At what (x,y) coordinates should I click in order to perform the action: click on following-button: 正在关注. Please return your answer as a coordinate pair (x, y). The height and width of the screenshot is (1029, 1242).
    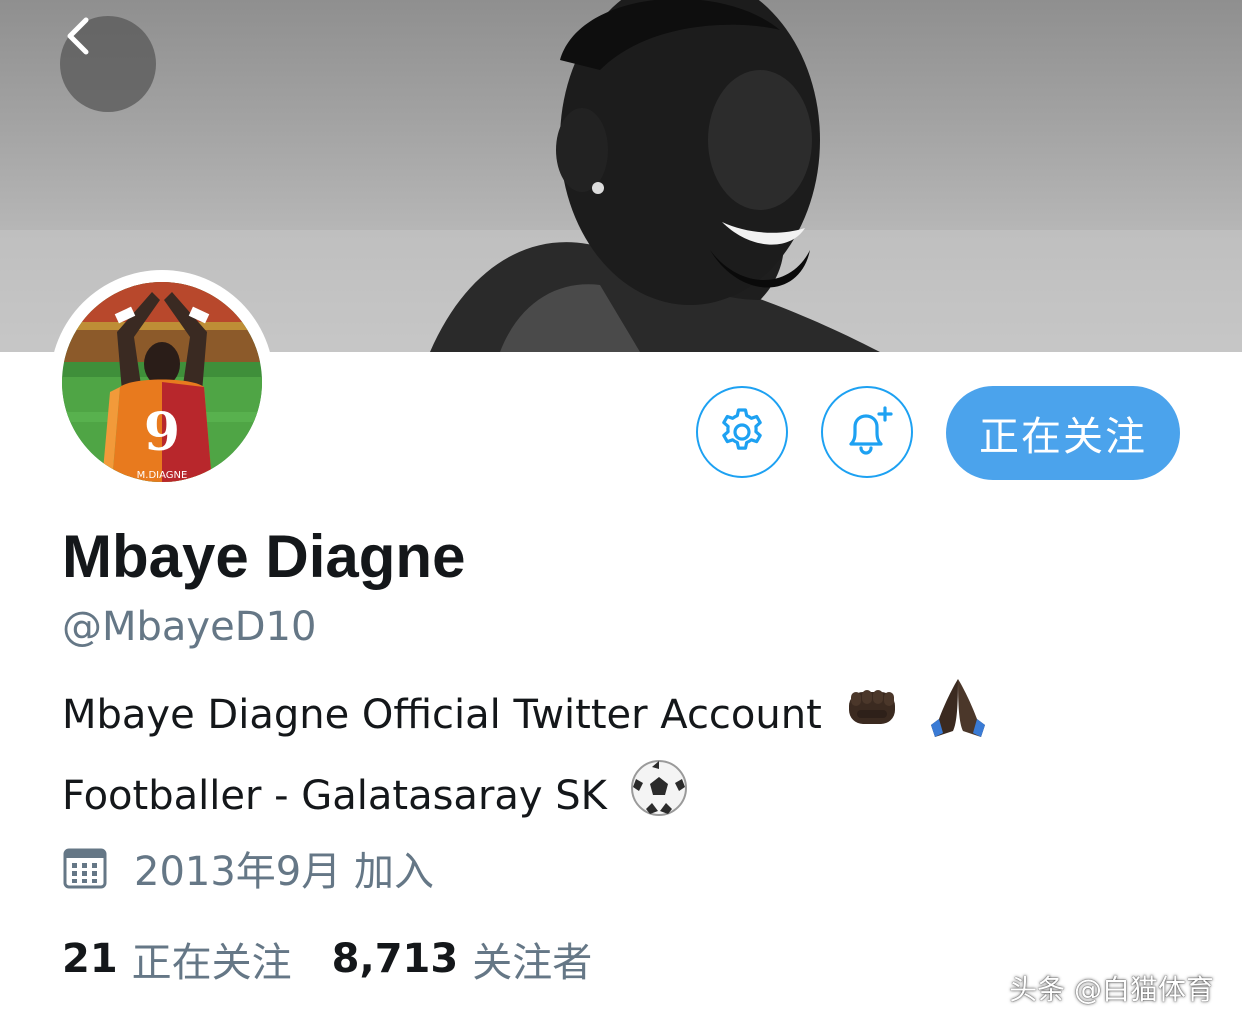
    Looking at the image, I should click on (1063, 433).